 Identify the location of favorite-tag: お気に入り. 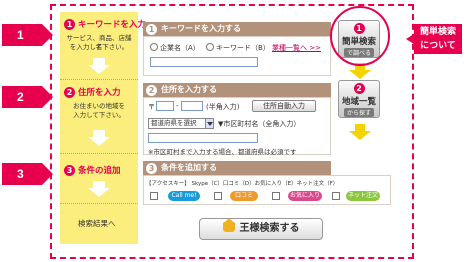
(305, 196).